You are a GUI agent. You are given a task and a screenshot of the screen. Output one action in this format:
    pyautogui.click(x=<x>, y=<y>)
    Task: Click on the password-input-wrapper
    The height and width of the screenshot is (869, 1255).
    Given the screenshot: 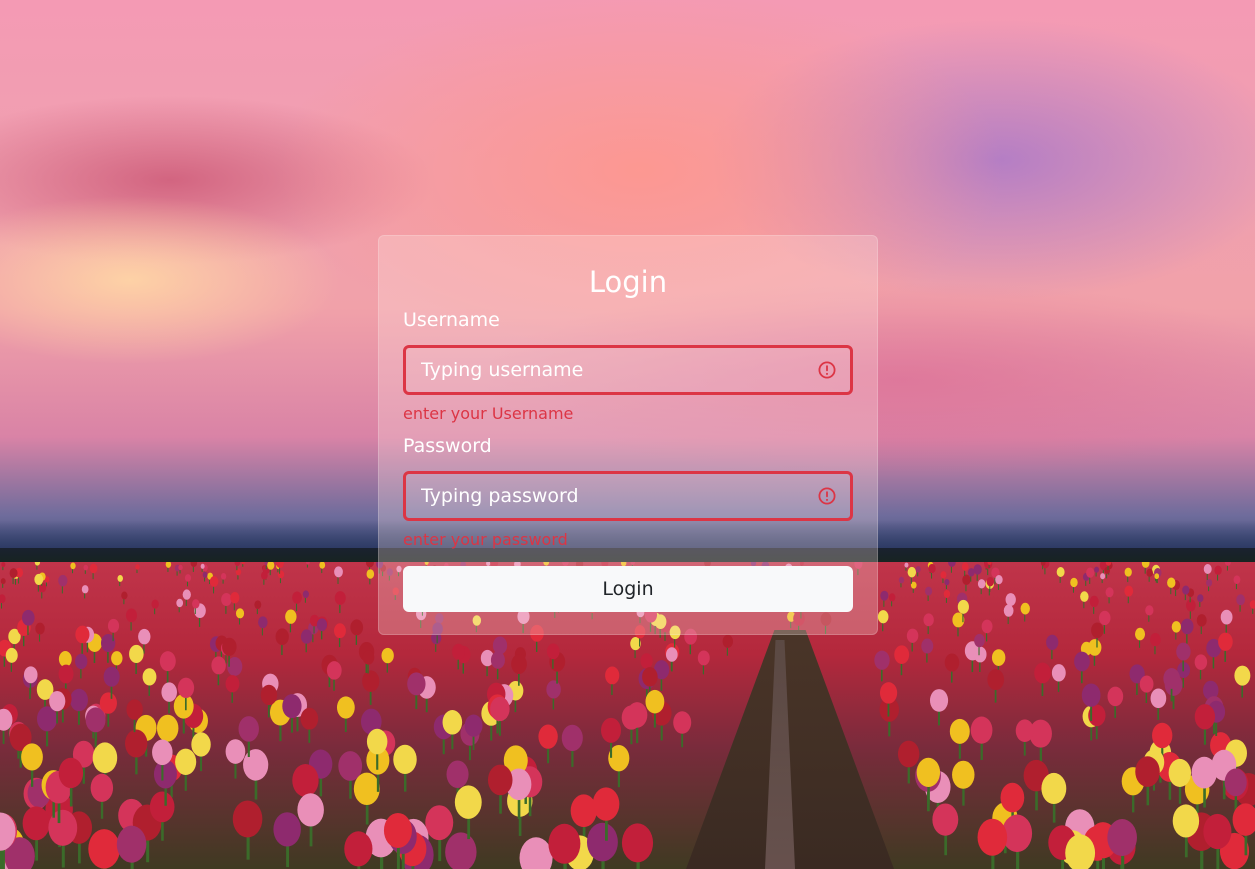 What is the action you would take?
    pyautogui.click(x=628, y=496)
    